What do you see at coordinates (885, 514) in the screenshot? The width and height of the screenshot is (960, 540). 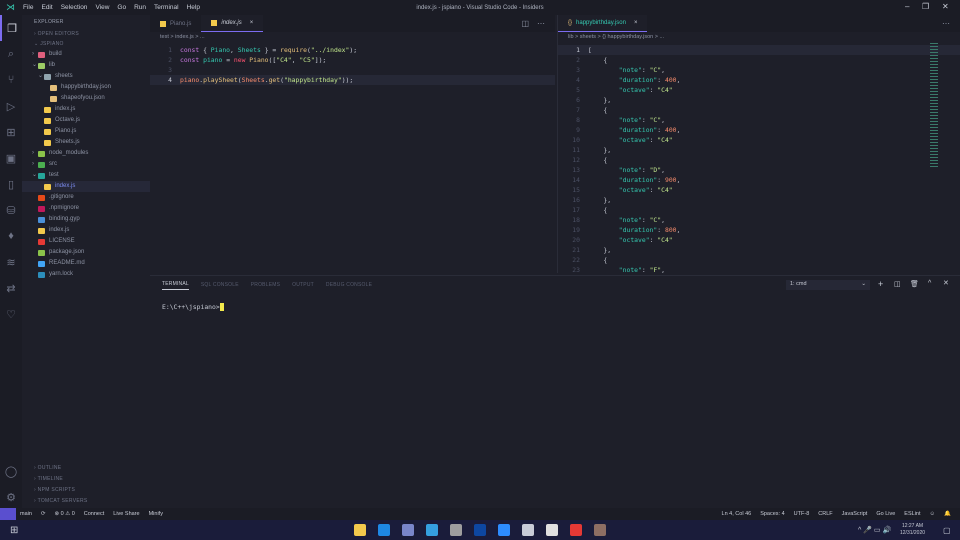 I see `status-go-live: Go Live` at bounding box center [885, 514].